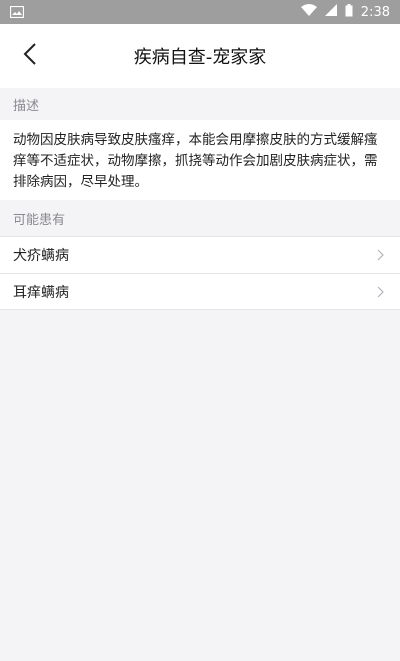 This screenshot has width=400, height=661. I want to click on page-title: 疾病自查-宠家家, so click(200, 57).